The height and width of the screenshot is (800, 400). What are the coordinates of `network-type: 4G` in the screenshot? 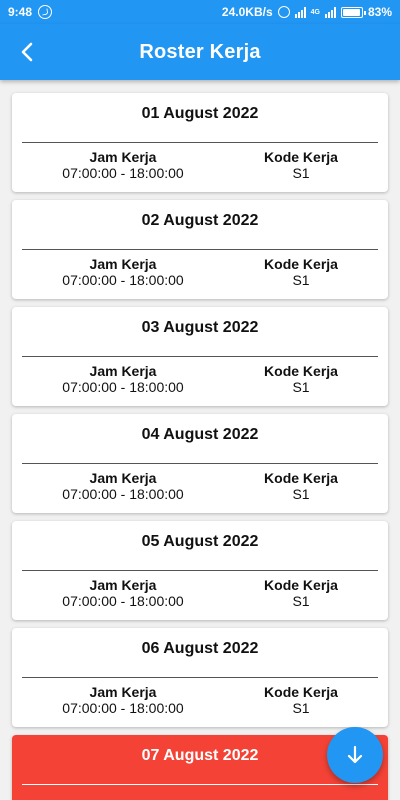 It's located at (315, 12).